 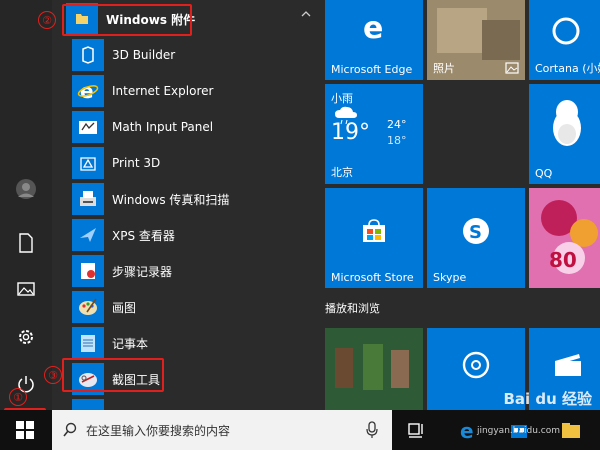 I want to click on minecraft-art, so click(x=374, y=369).